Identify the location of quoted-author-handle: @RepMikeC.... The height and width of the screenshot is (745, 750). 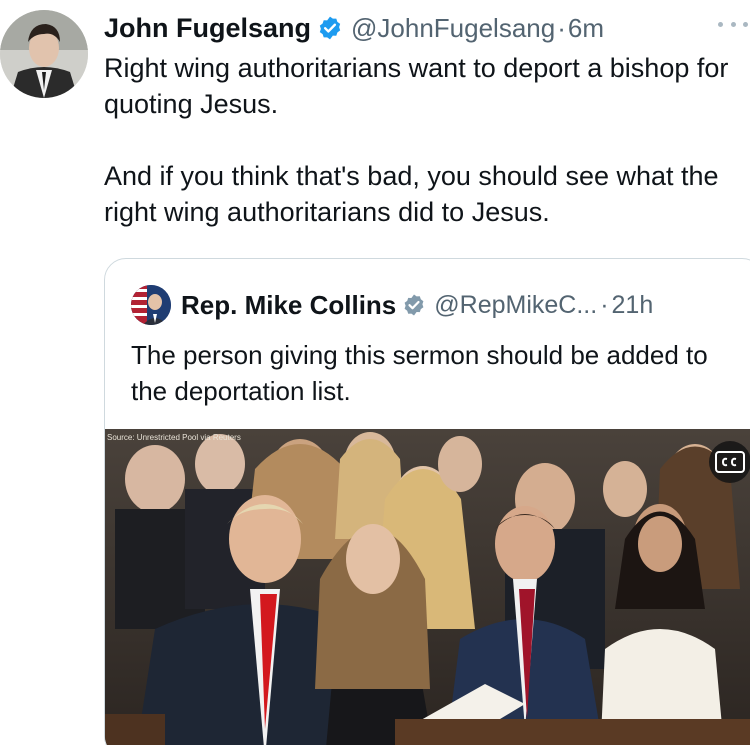
(515, 305).